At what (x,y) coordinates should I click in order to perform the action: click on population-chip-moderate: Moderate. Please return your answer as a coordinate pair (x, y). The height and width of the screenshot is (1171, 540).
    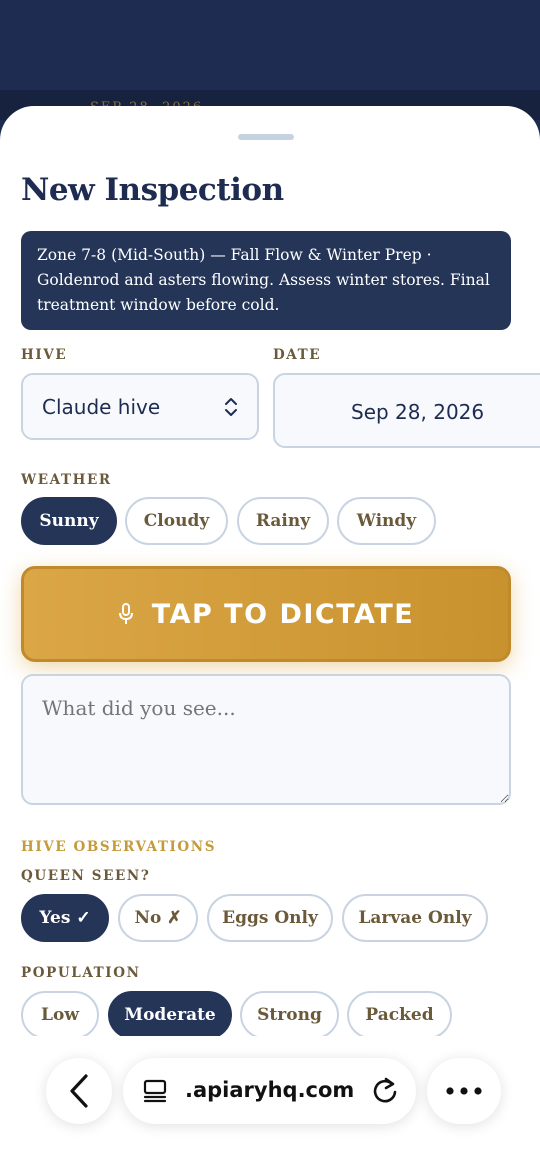
    Looking at the image, I should click on (170, 1015).